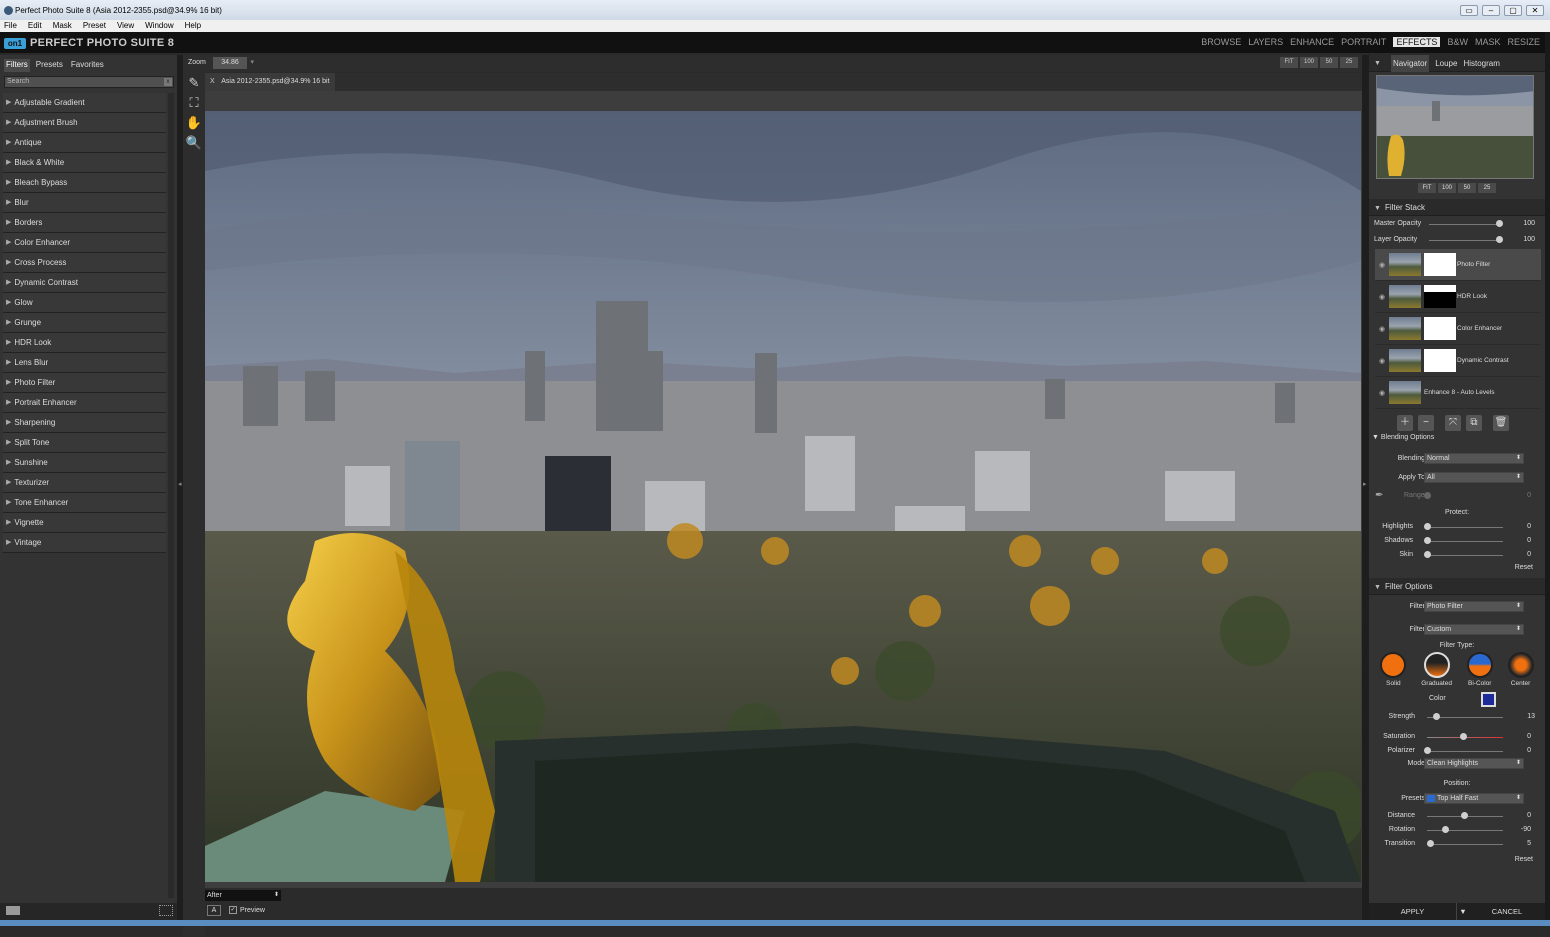 This screenshot has width=1550, height=937. I want to click on shadows-handle, so click(1427, 540).